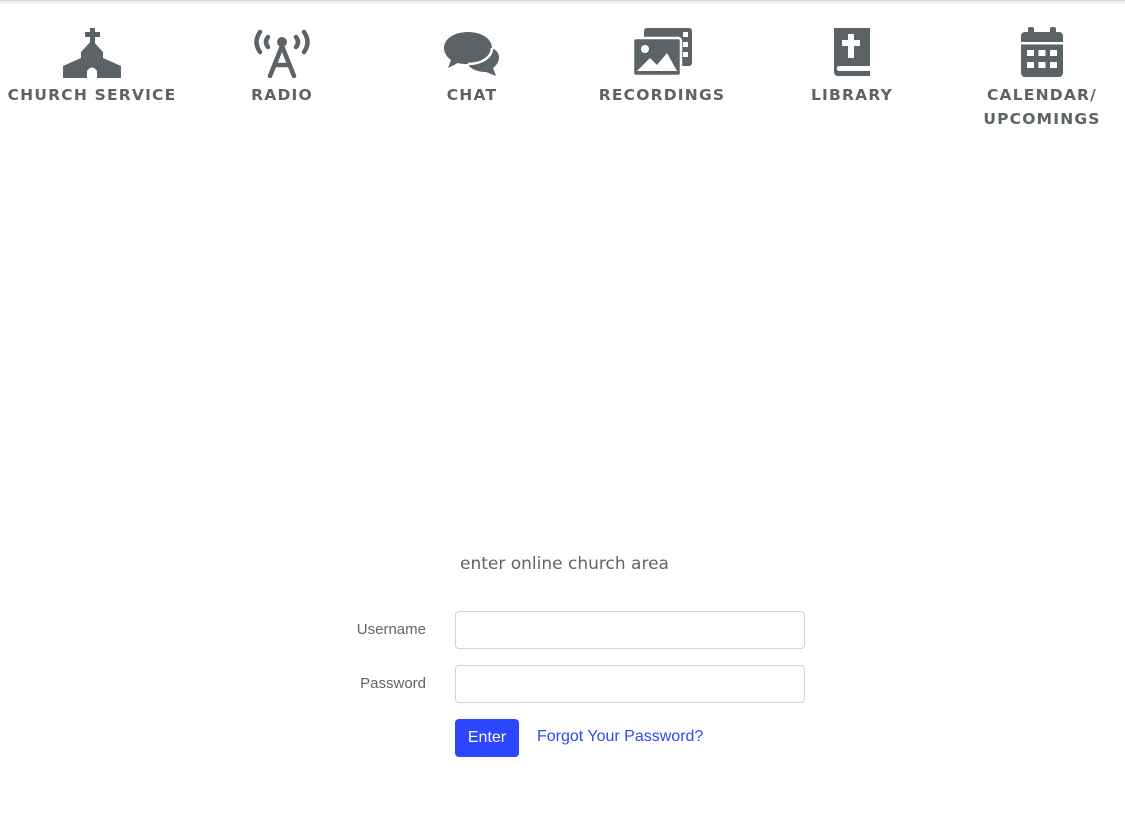 The height and width of the screenshot is (819, 1125). Describe the element at coordinates (1042, 52) in the screenshot. I see `calendar-icon` at that location.